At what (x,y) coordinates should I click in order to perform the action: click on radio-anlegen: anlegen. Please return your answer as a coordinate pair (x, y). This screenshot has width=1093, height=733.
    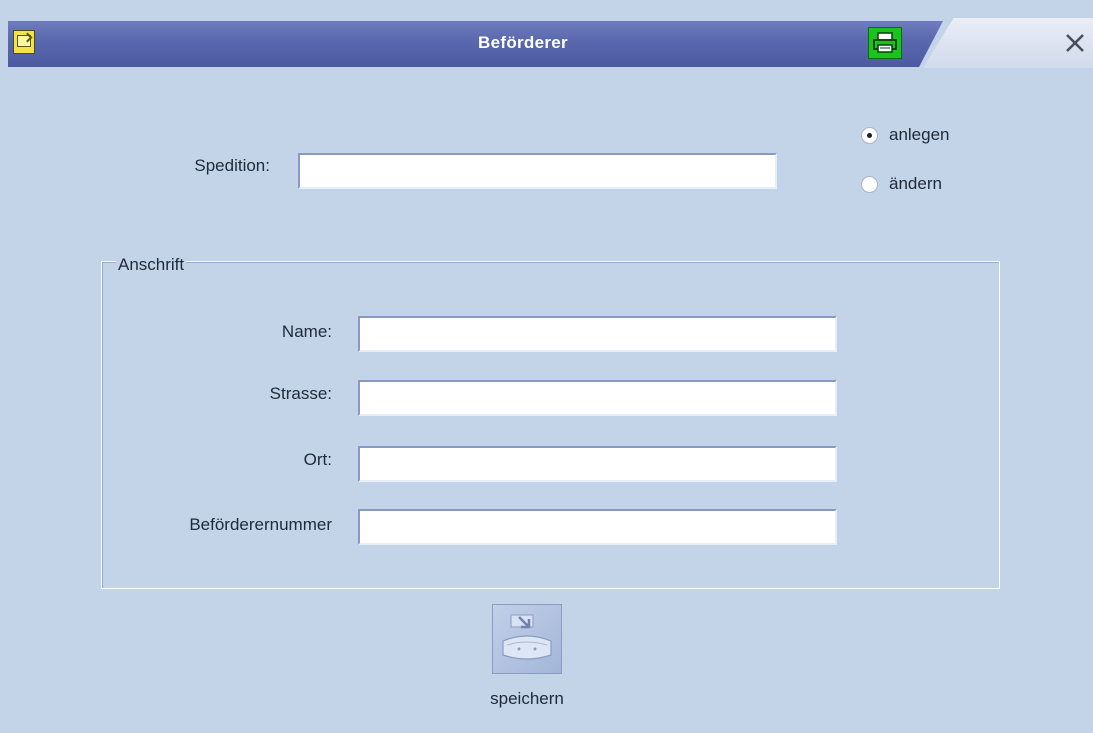
    Looking at the image, I should click on (905, 135).